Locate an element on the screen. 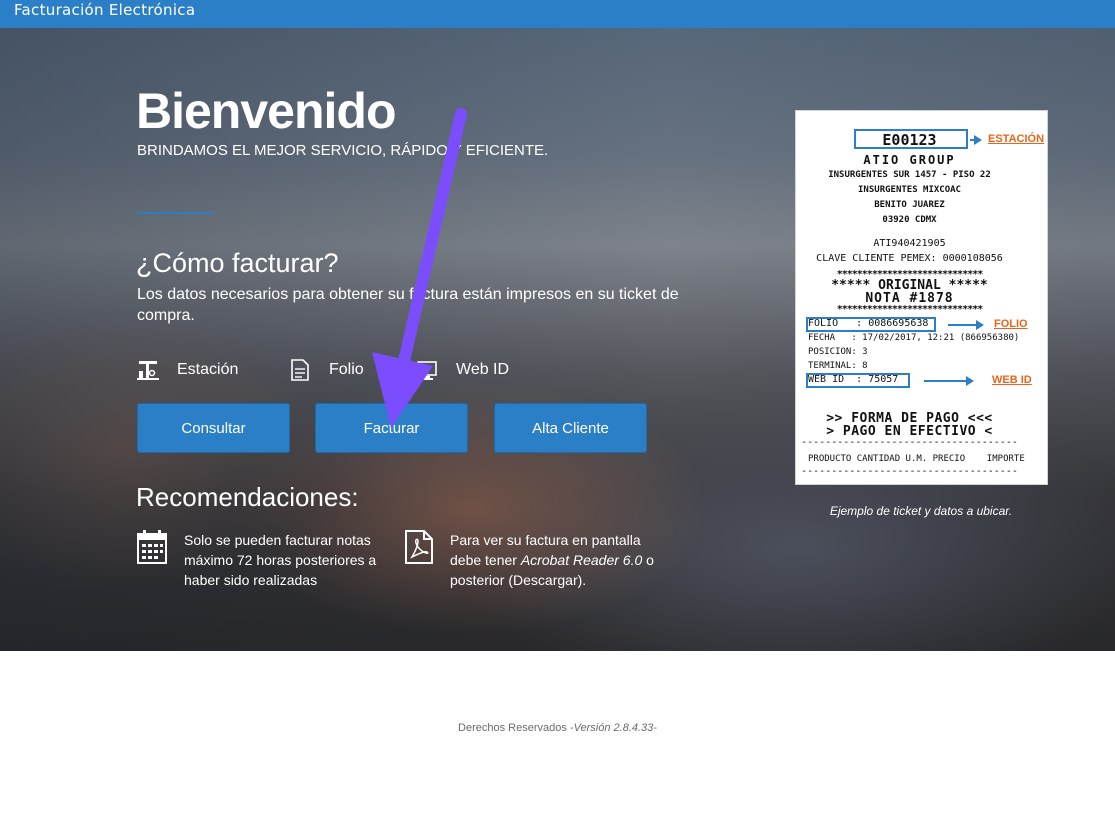 The image size is (1115, 840). legend-station: Estación is located at coordinates (187, 370).